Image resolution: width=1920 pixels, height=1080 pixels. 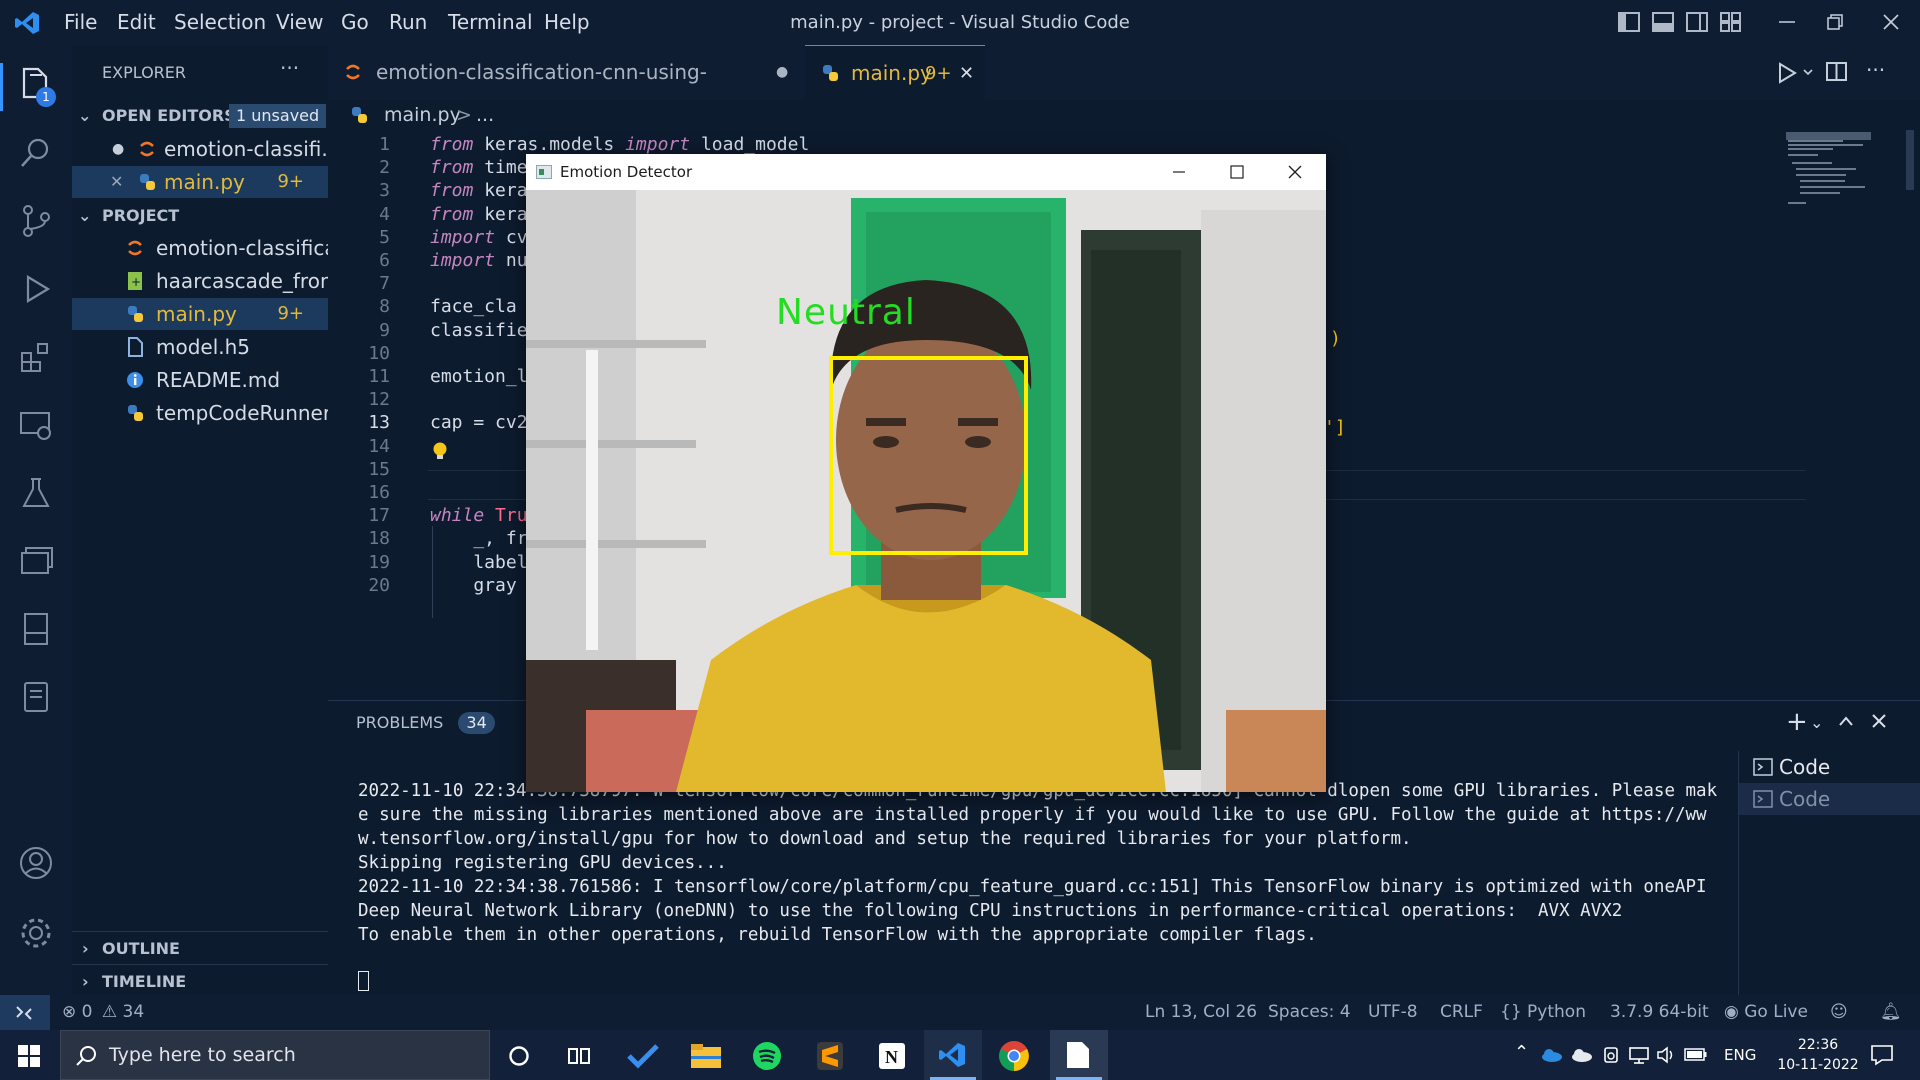 What do you see at coordinates (1237, 172) in the screenshot?
I see `maximize-icon` at bounding box center [1237, 172].